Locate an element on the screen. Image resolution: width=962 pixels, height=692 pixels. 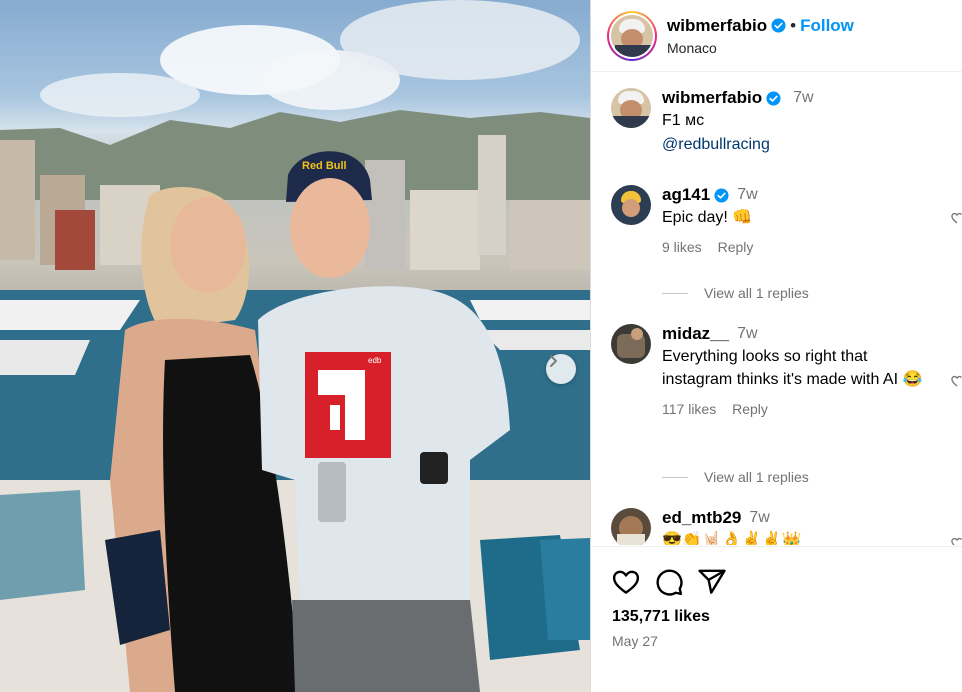
caption-time: 7w is located at coordinates (803, 98).